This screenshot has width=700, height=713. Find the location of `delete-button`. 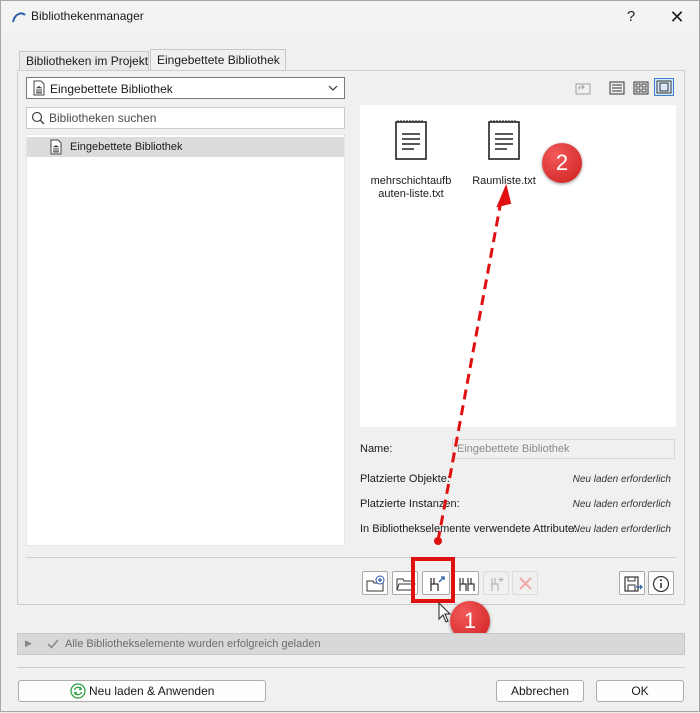

delete-button is located at coordinates (525, 583).